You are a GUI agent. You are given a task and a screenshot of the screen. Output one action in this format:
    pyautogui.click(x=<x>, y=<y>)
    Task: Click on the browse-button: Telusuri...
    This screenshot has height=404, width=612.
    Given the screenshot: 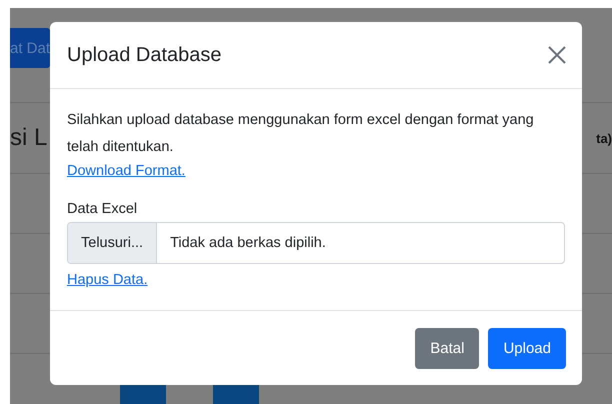 What is the action you would take?
    pyautogui.click(x=113, y=243)
    